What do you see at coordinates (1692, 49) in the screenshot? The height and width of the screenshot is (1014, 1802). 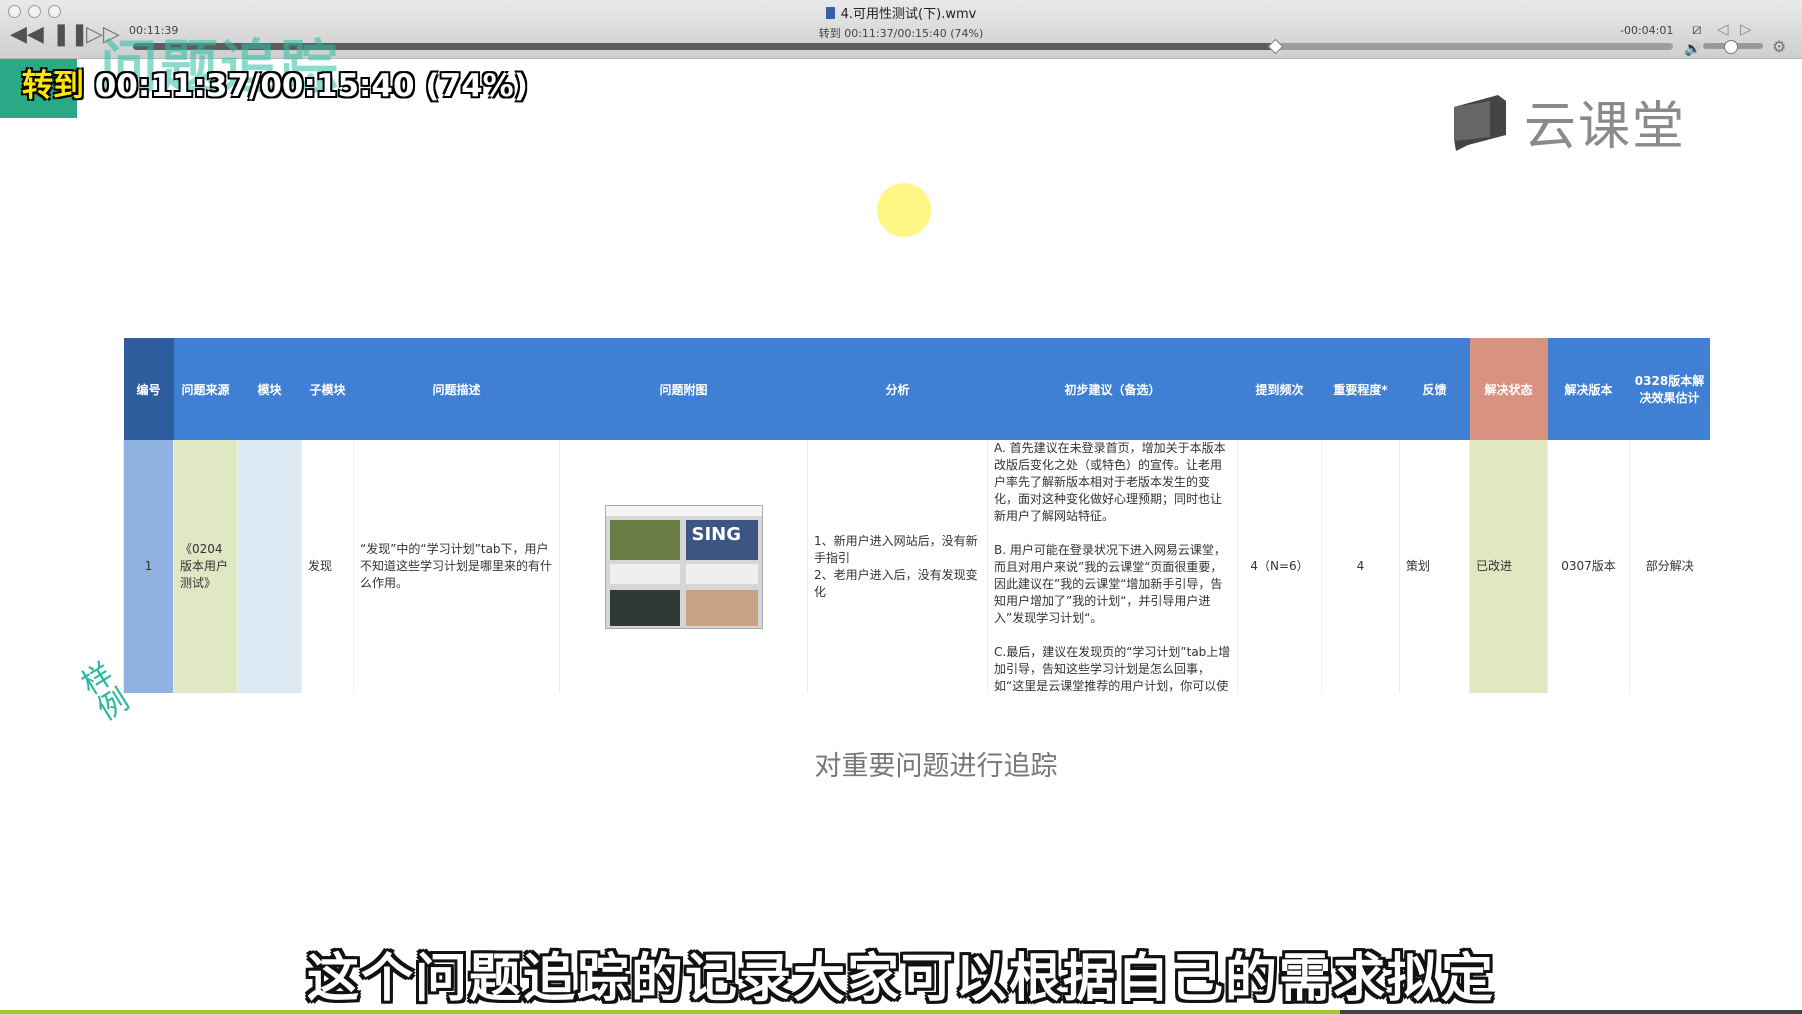 I see `speaker-icon: 🔊` at bounding box center [1692, 49].